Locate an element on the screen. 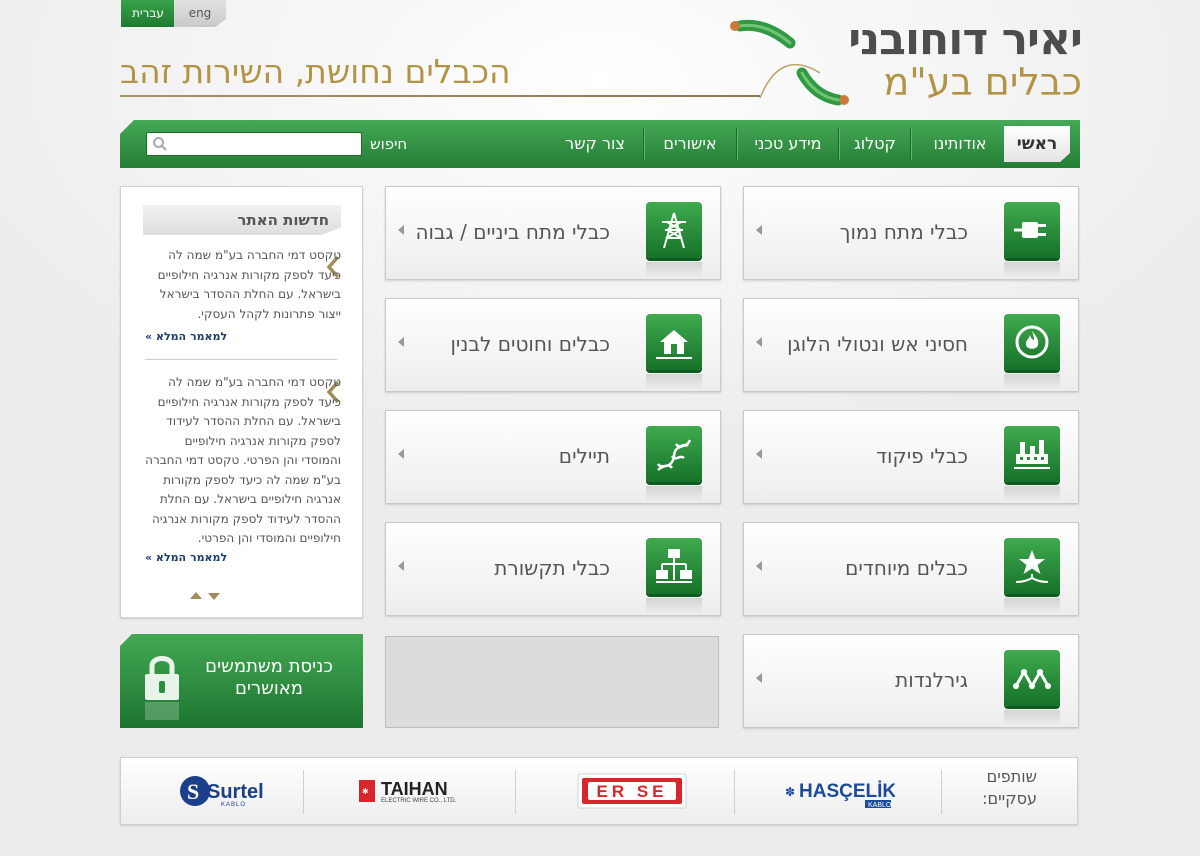 The image size is (1200, 856). search-input is located at coordinates (254, 144).